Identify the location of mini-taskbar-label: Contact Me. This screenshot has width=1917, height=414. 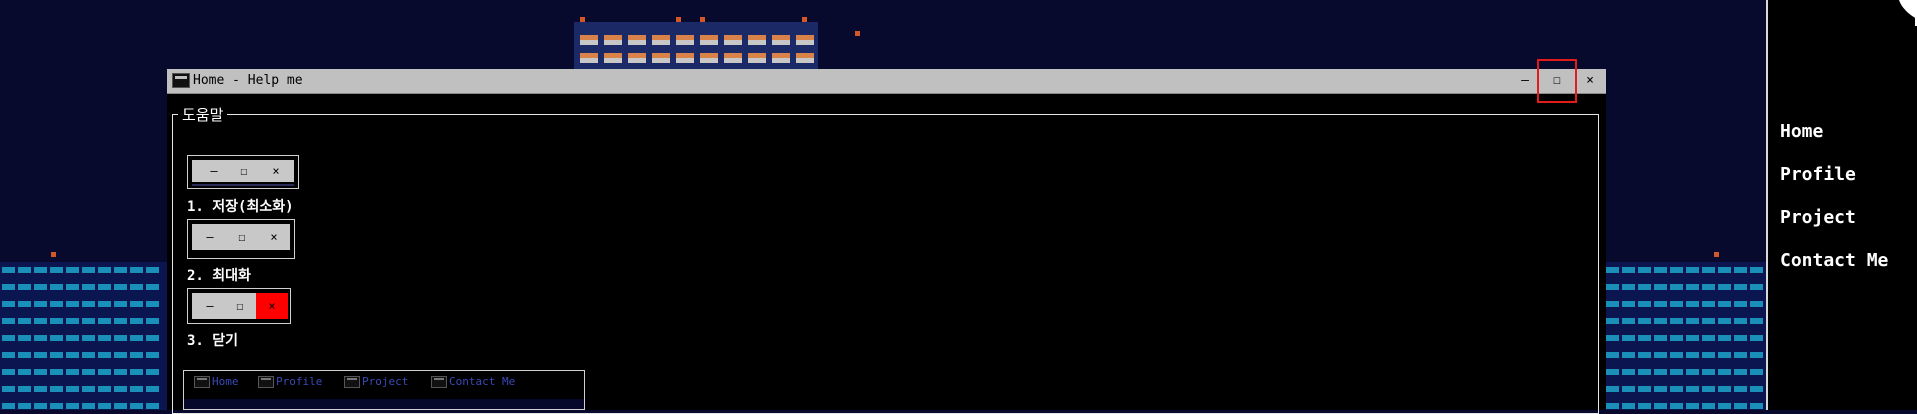
(482, 381).